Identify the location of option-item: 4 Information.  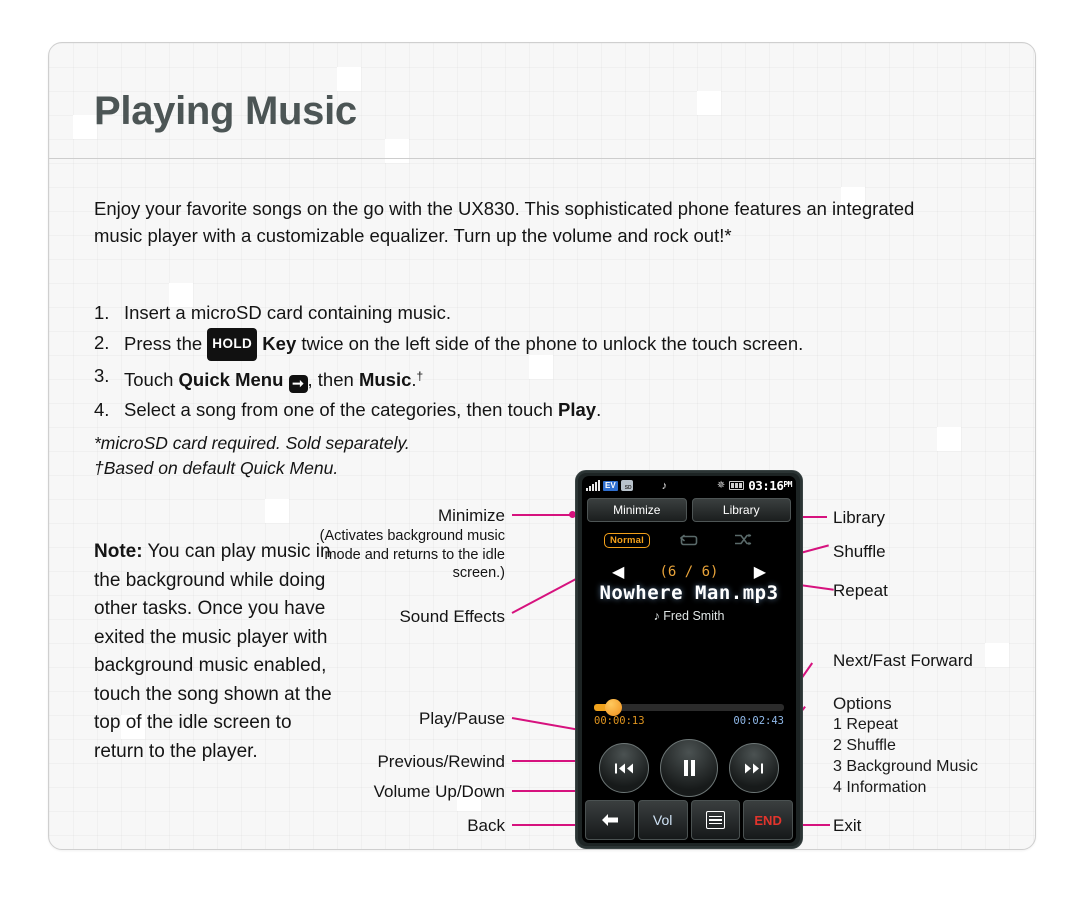
(880, 787).